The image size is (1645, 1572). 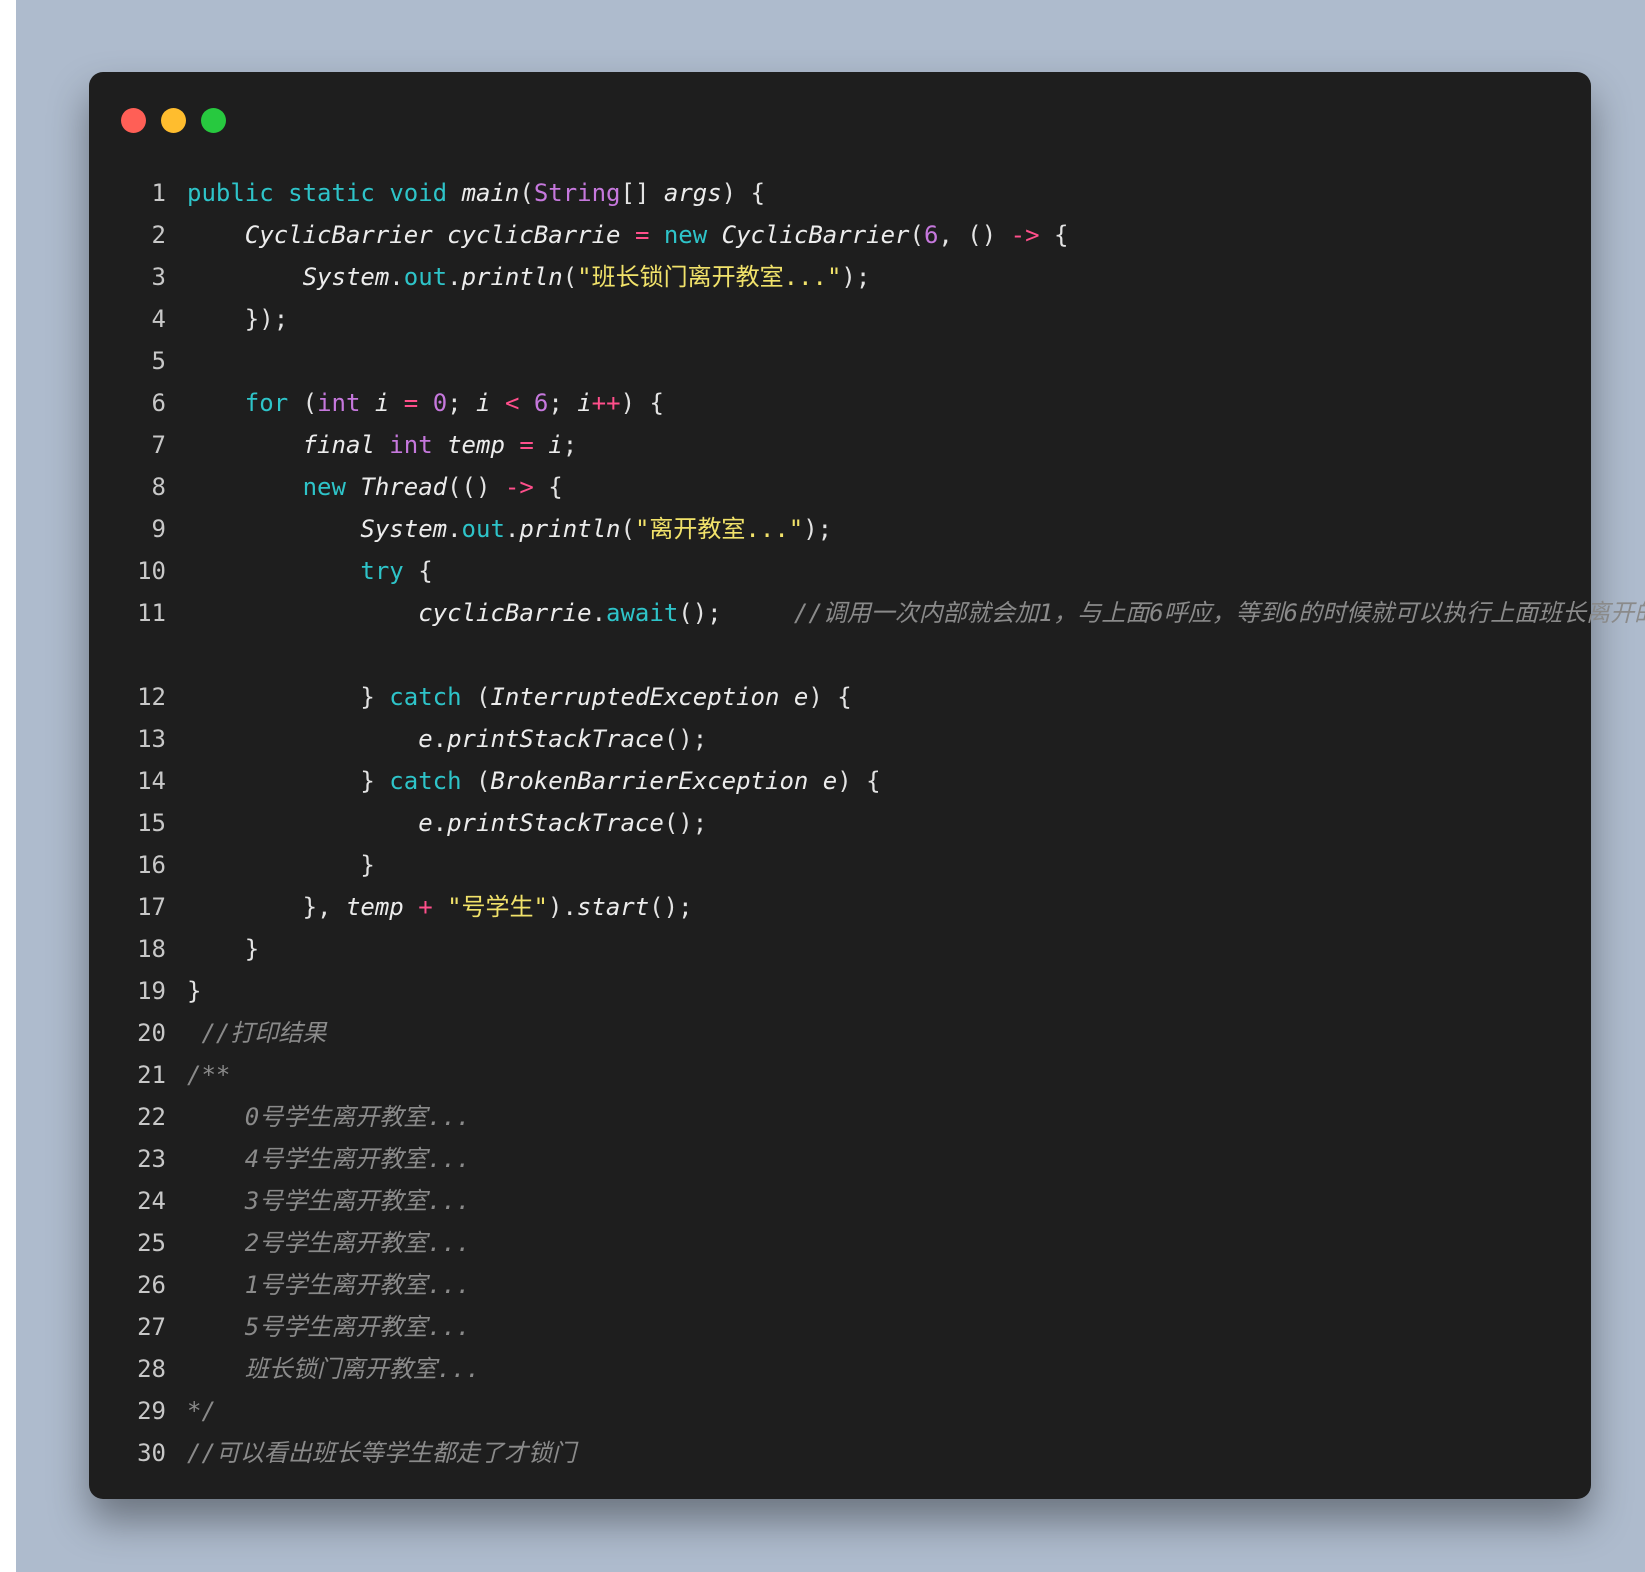 I want to click on code-token: public, so click(x=230, y=193).